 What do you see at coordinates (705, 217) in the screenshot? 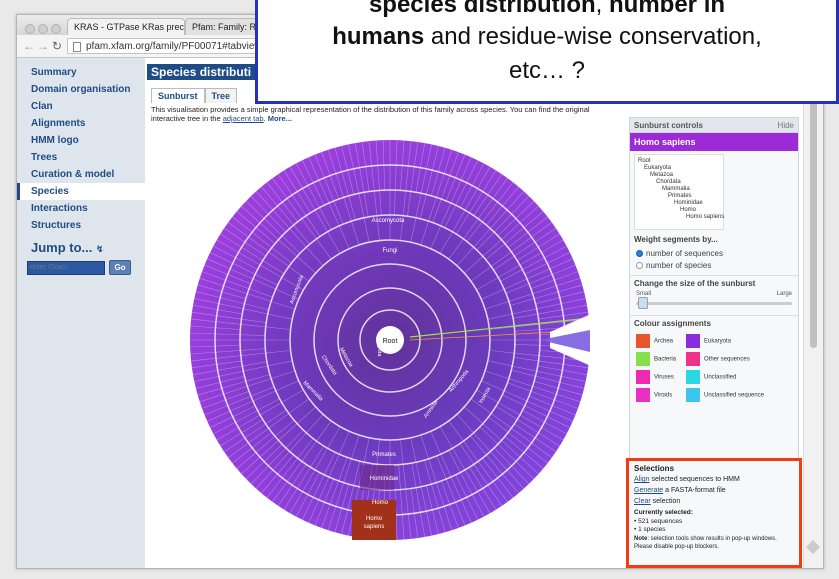
I see `tax-homo-sapiens: Homo sapiens` at bounding box center [705, 217].